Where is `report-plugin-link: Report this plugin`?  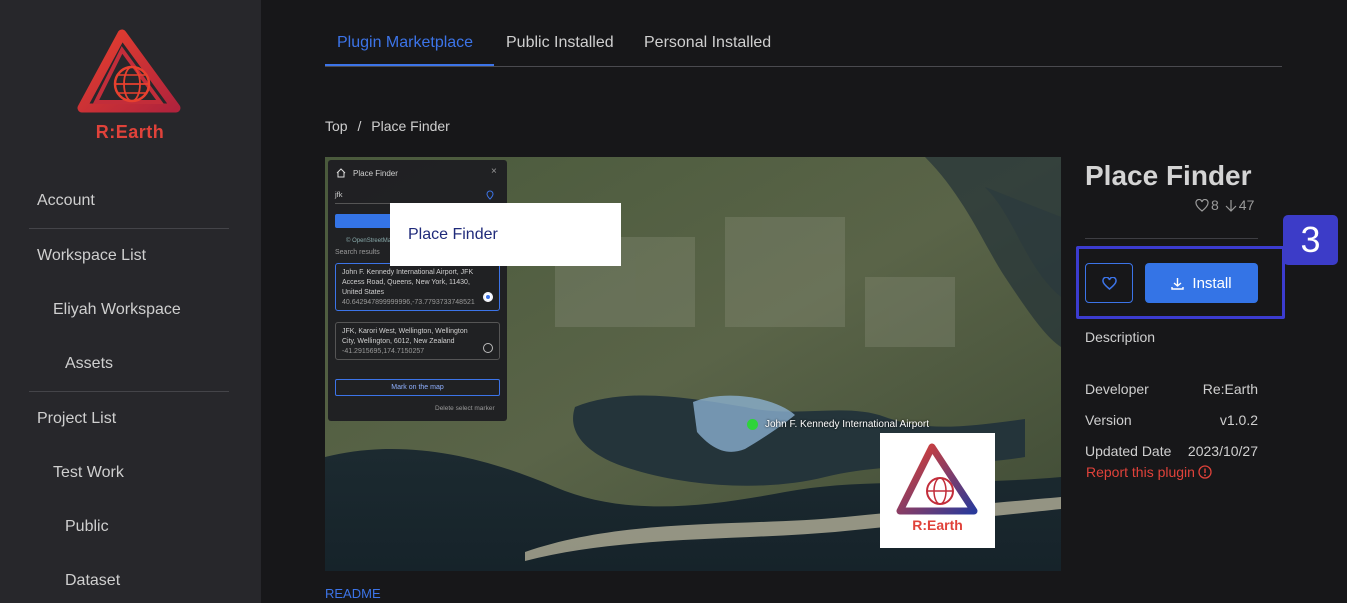
report-plugin-link: Report this plugin is located at coordinates (1149, 472).